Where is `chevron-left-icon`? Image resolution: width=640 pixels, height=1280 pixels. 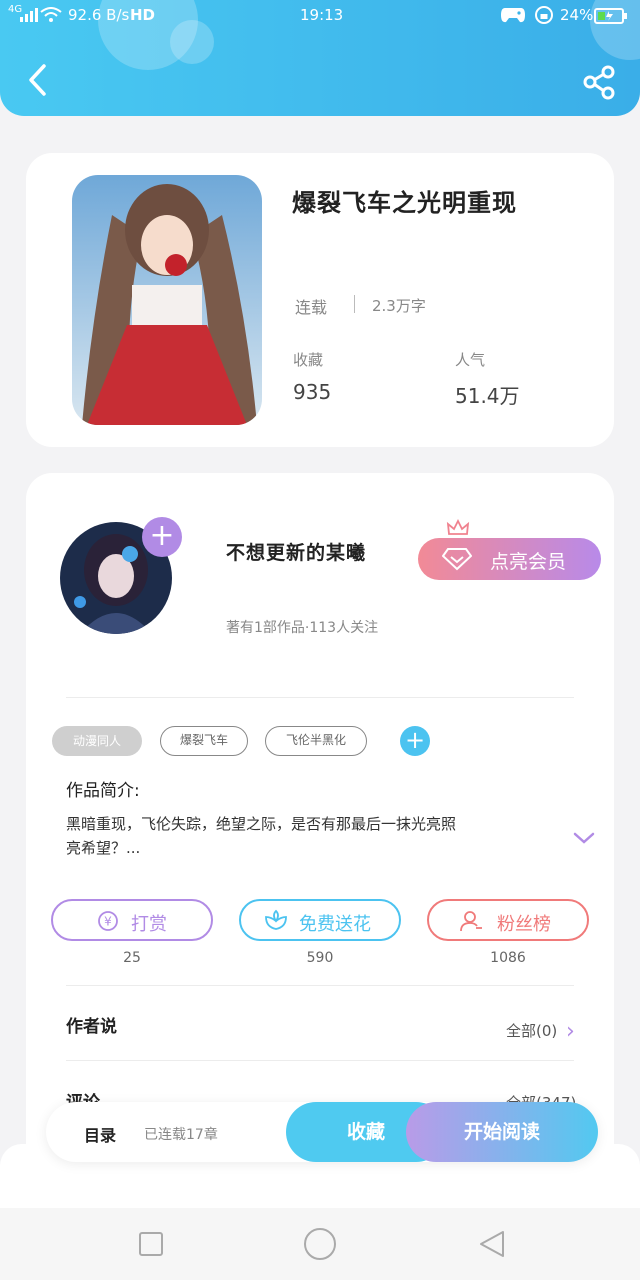 chevron-left-icon is located at coordinates (37, 80).